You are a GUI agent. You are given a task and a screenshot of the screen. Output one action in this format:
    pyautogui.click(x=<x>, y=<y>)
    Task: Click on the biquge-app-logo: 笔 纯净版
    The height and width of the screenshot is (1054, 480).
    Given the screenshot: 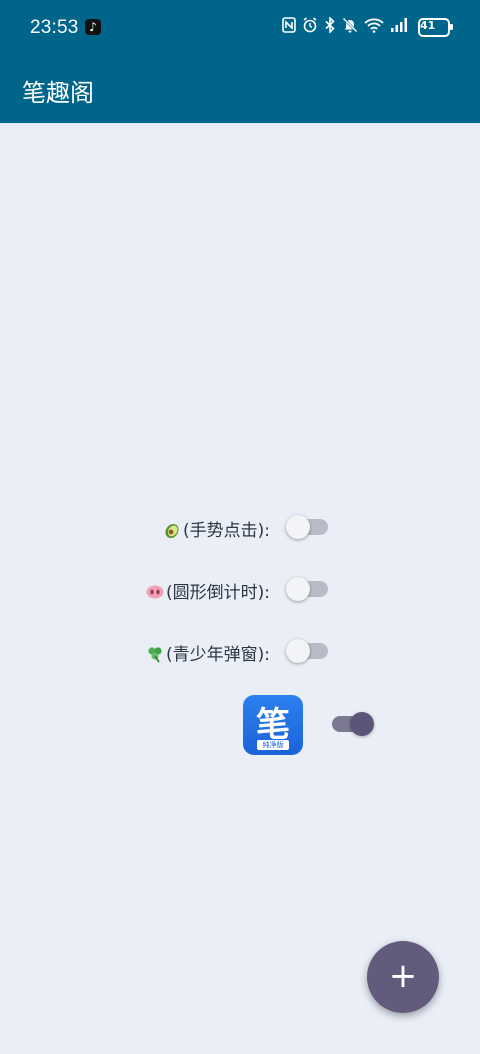 What is the action you would take?
    pyautogui.click(x=273, y=725)
    